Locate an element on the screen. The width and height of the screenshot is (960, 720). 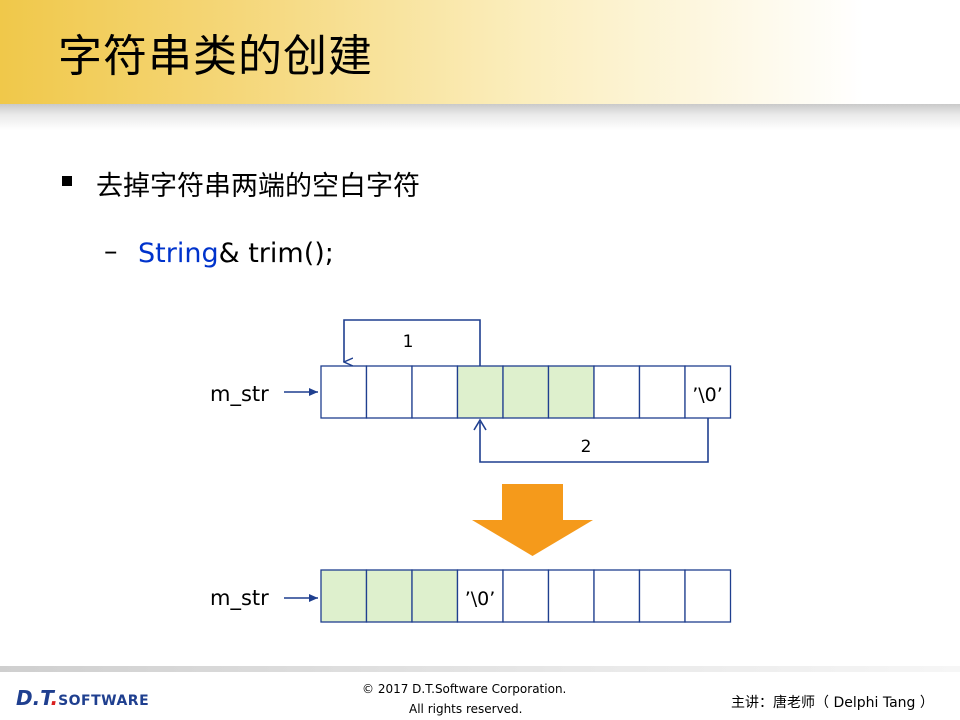
transform-arrow is located at coordinates (532, 520).